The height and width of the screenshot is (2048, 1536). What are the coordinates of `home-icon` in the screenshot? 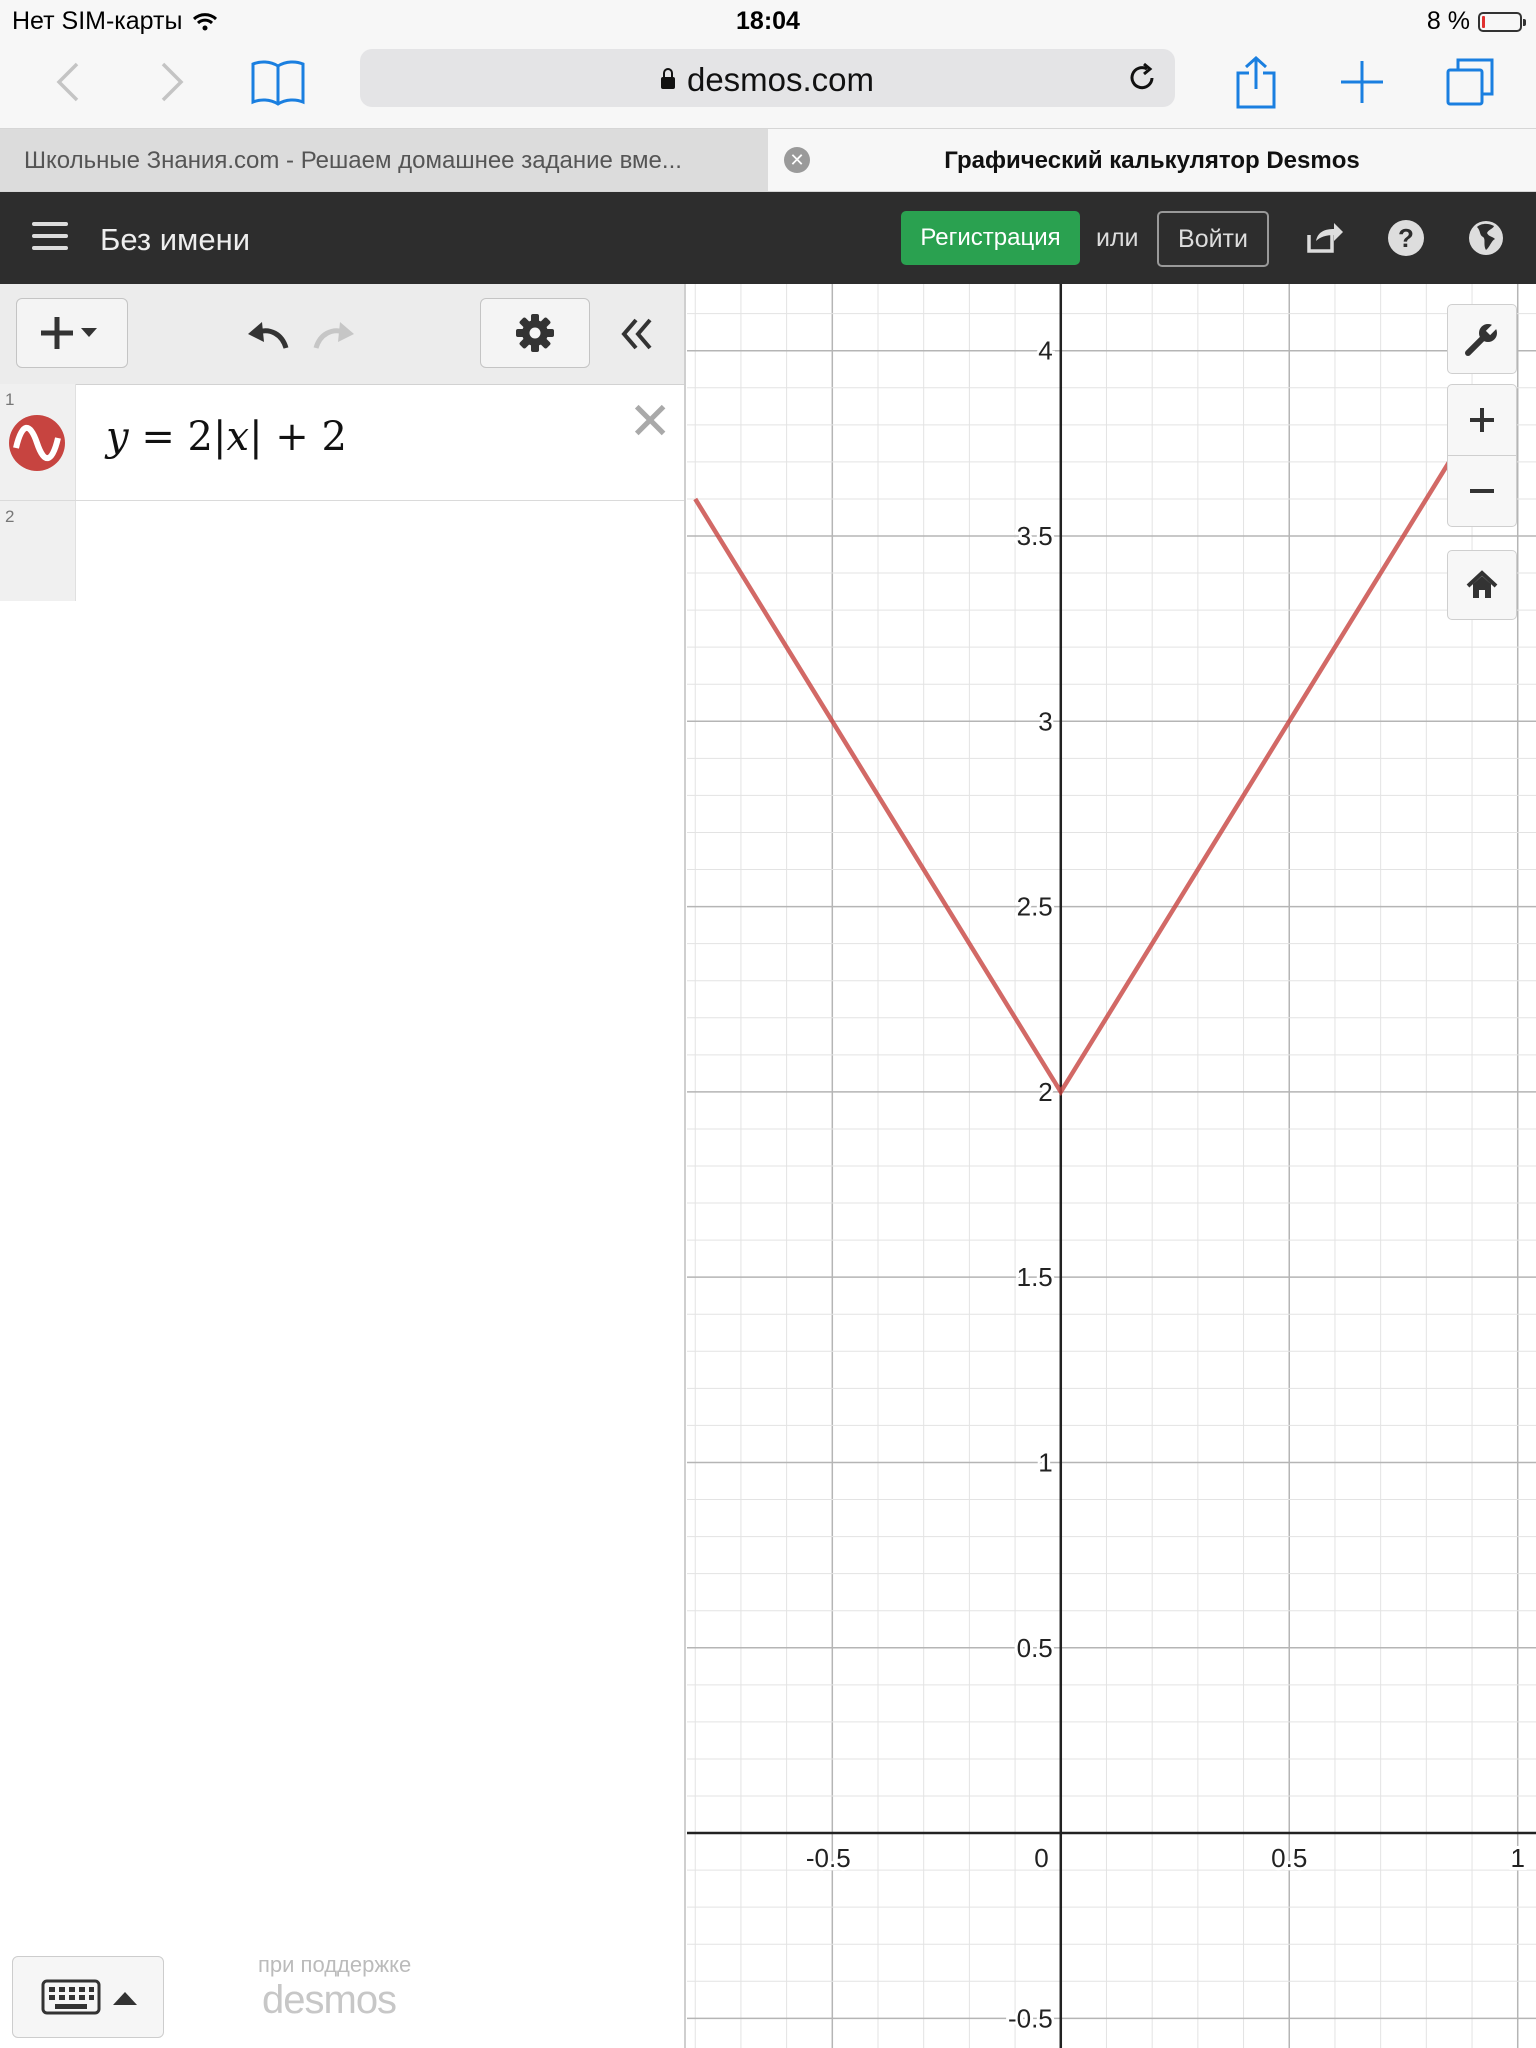 It's located at (1482, 584).